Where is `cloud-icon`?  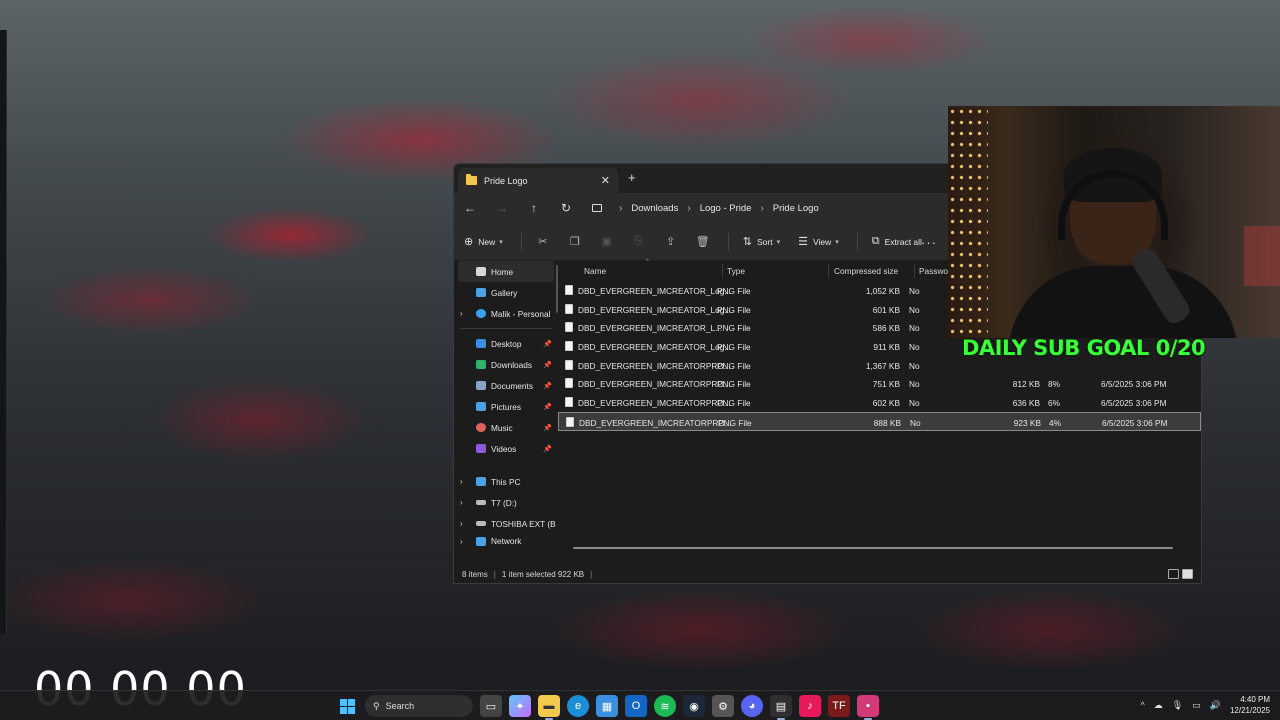
cloud-icon is located at coordinates (481, 313).